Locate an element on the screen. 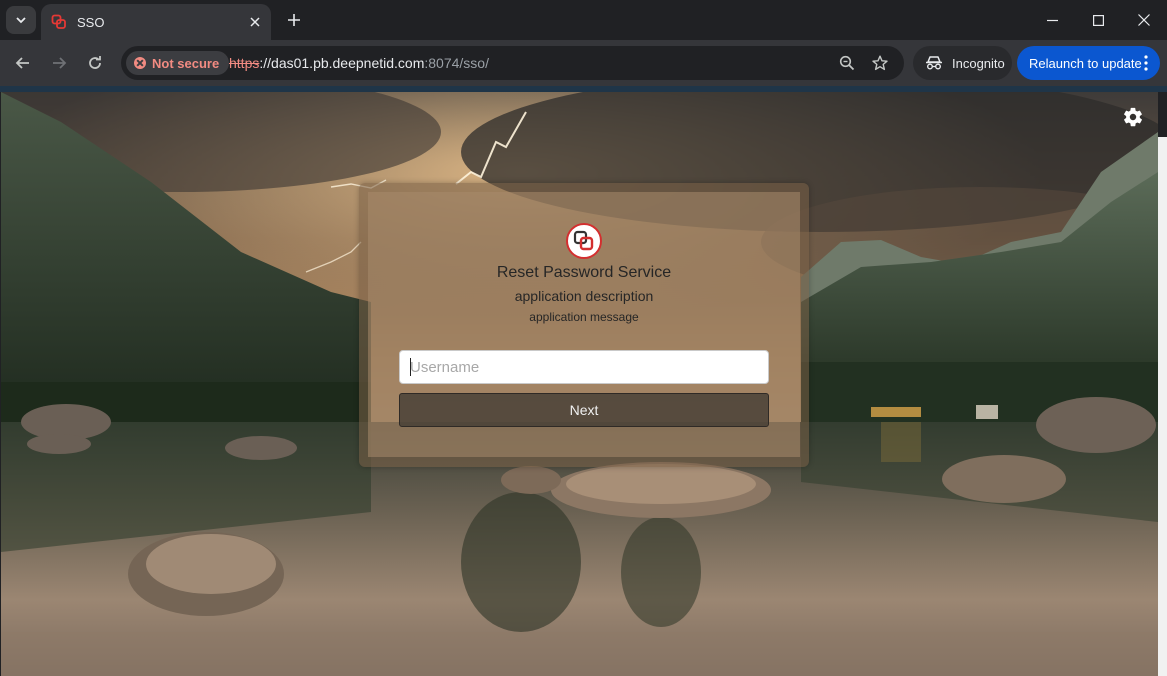 The height and width of the screenshot is (676, 1167). reload-button is located at coordinates (95, 63).